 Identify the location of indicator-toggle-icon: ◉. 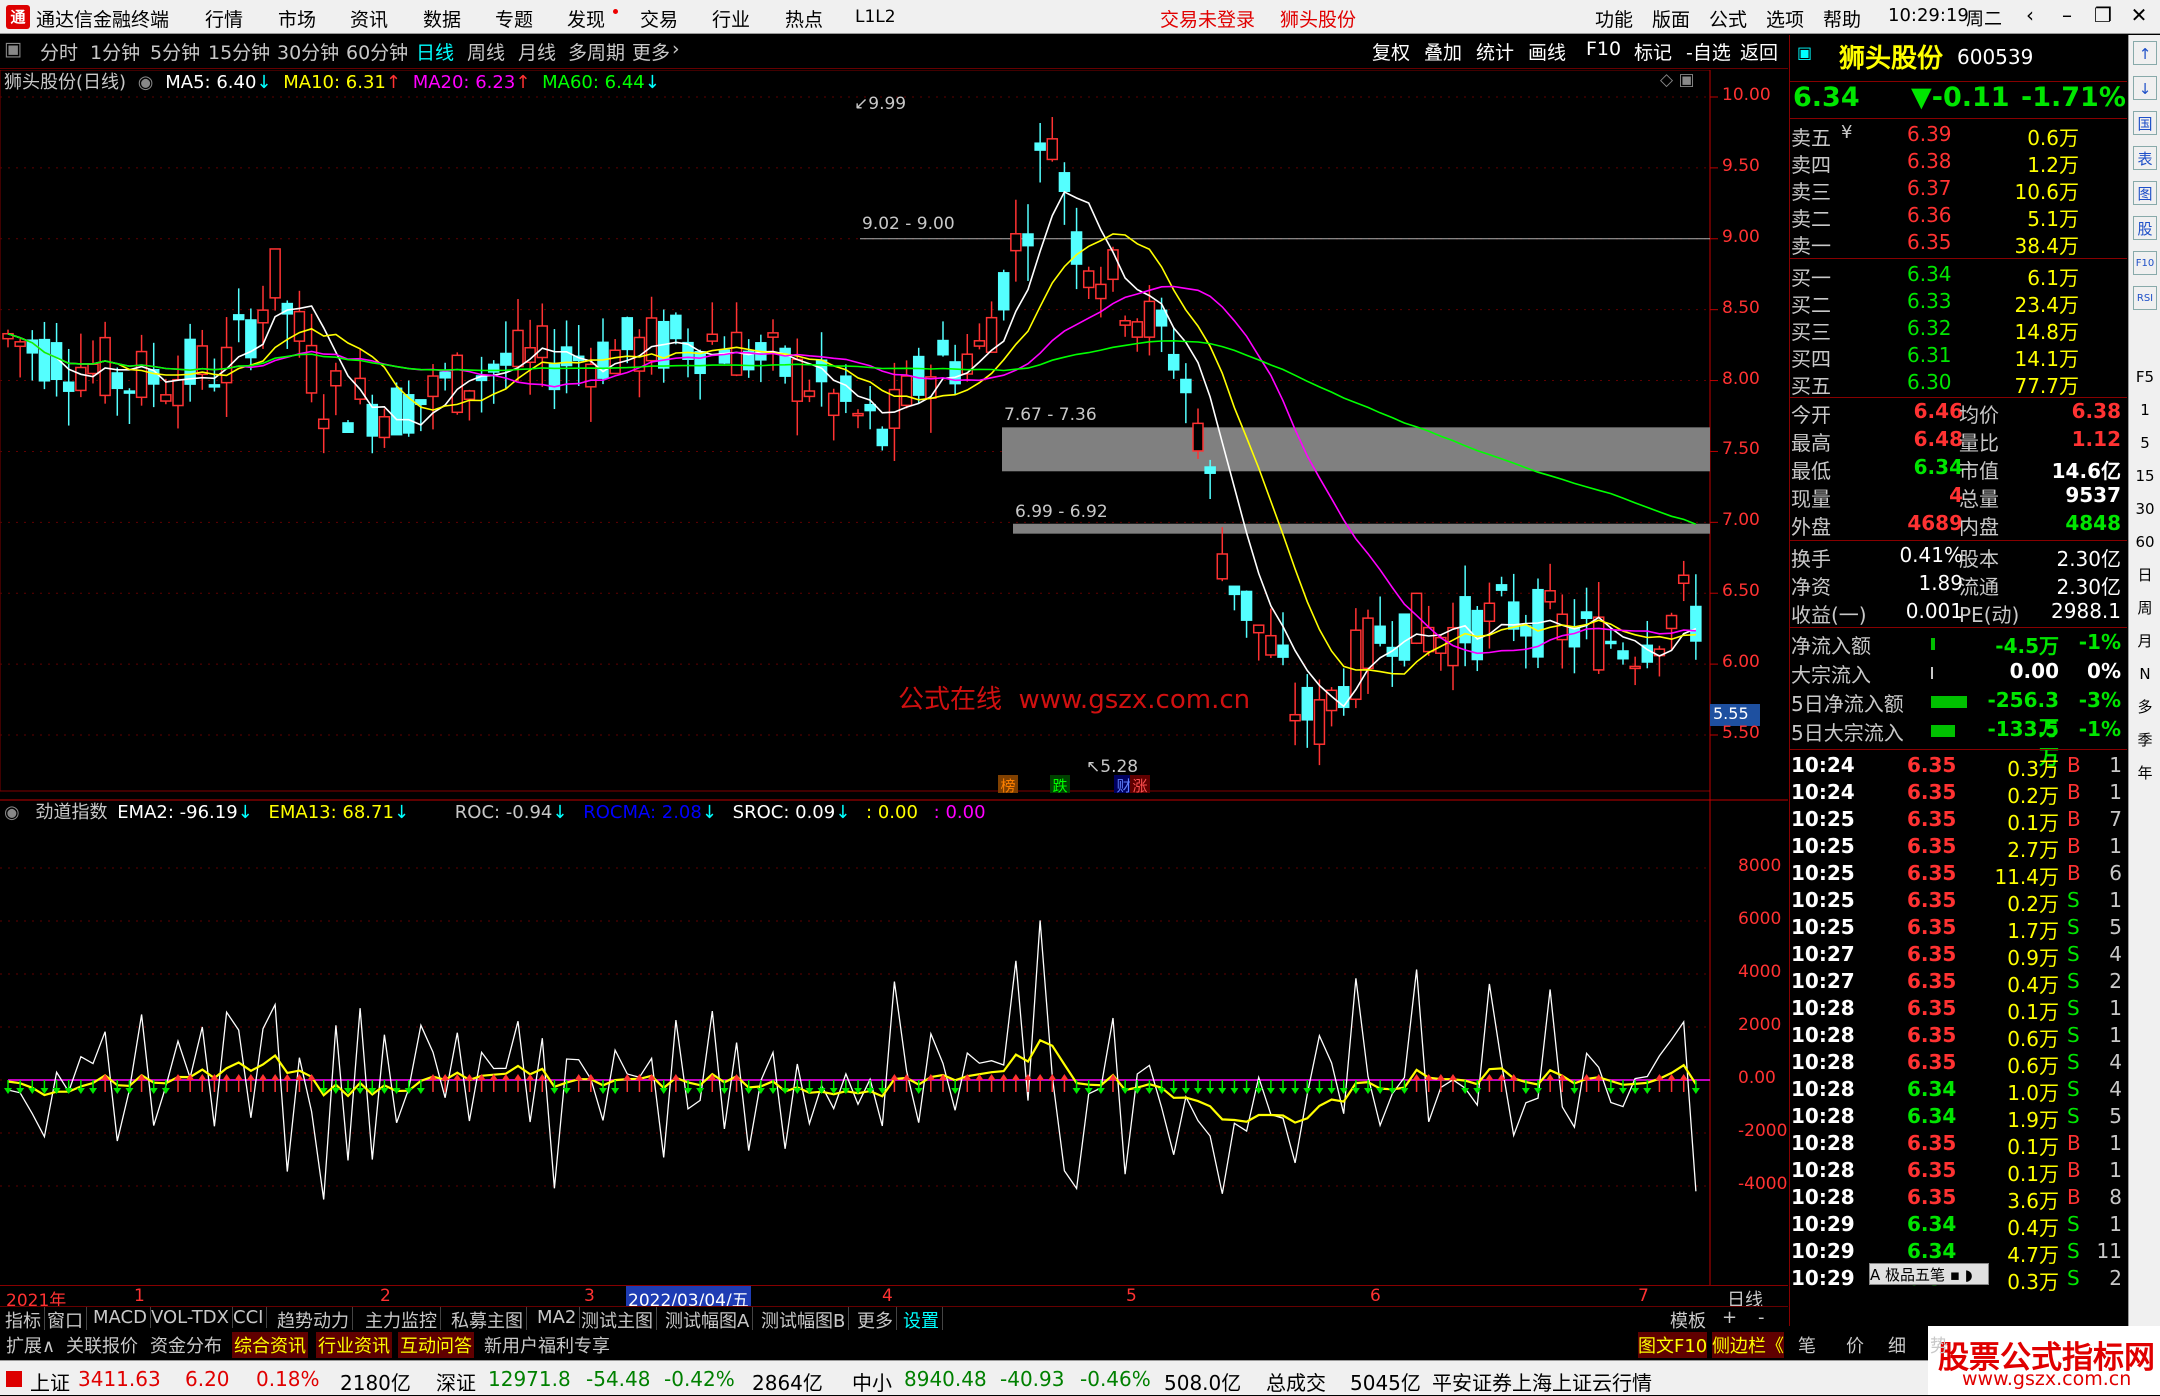
(12, 812).